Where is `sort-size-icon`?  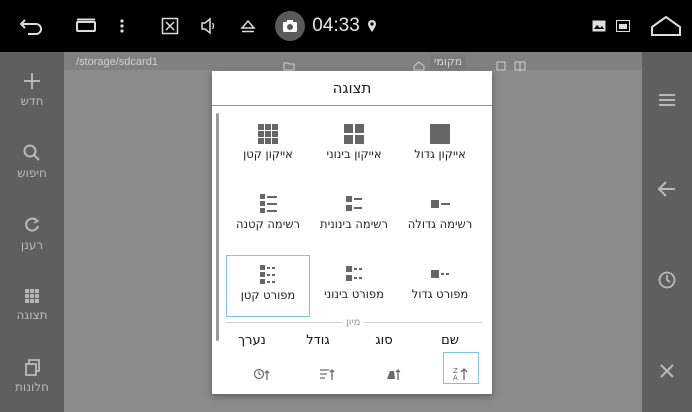 sort-size-icon is located at coordinates (328, 375).